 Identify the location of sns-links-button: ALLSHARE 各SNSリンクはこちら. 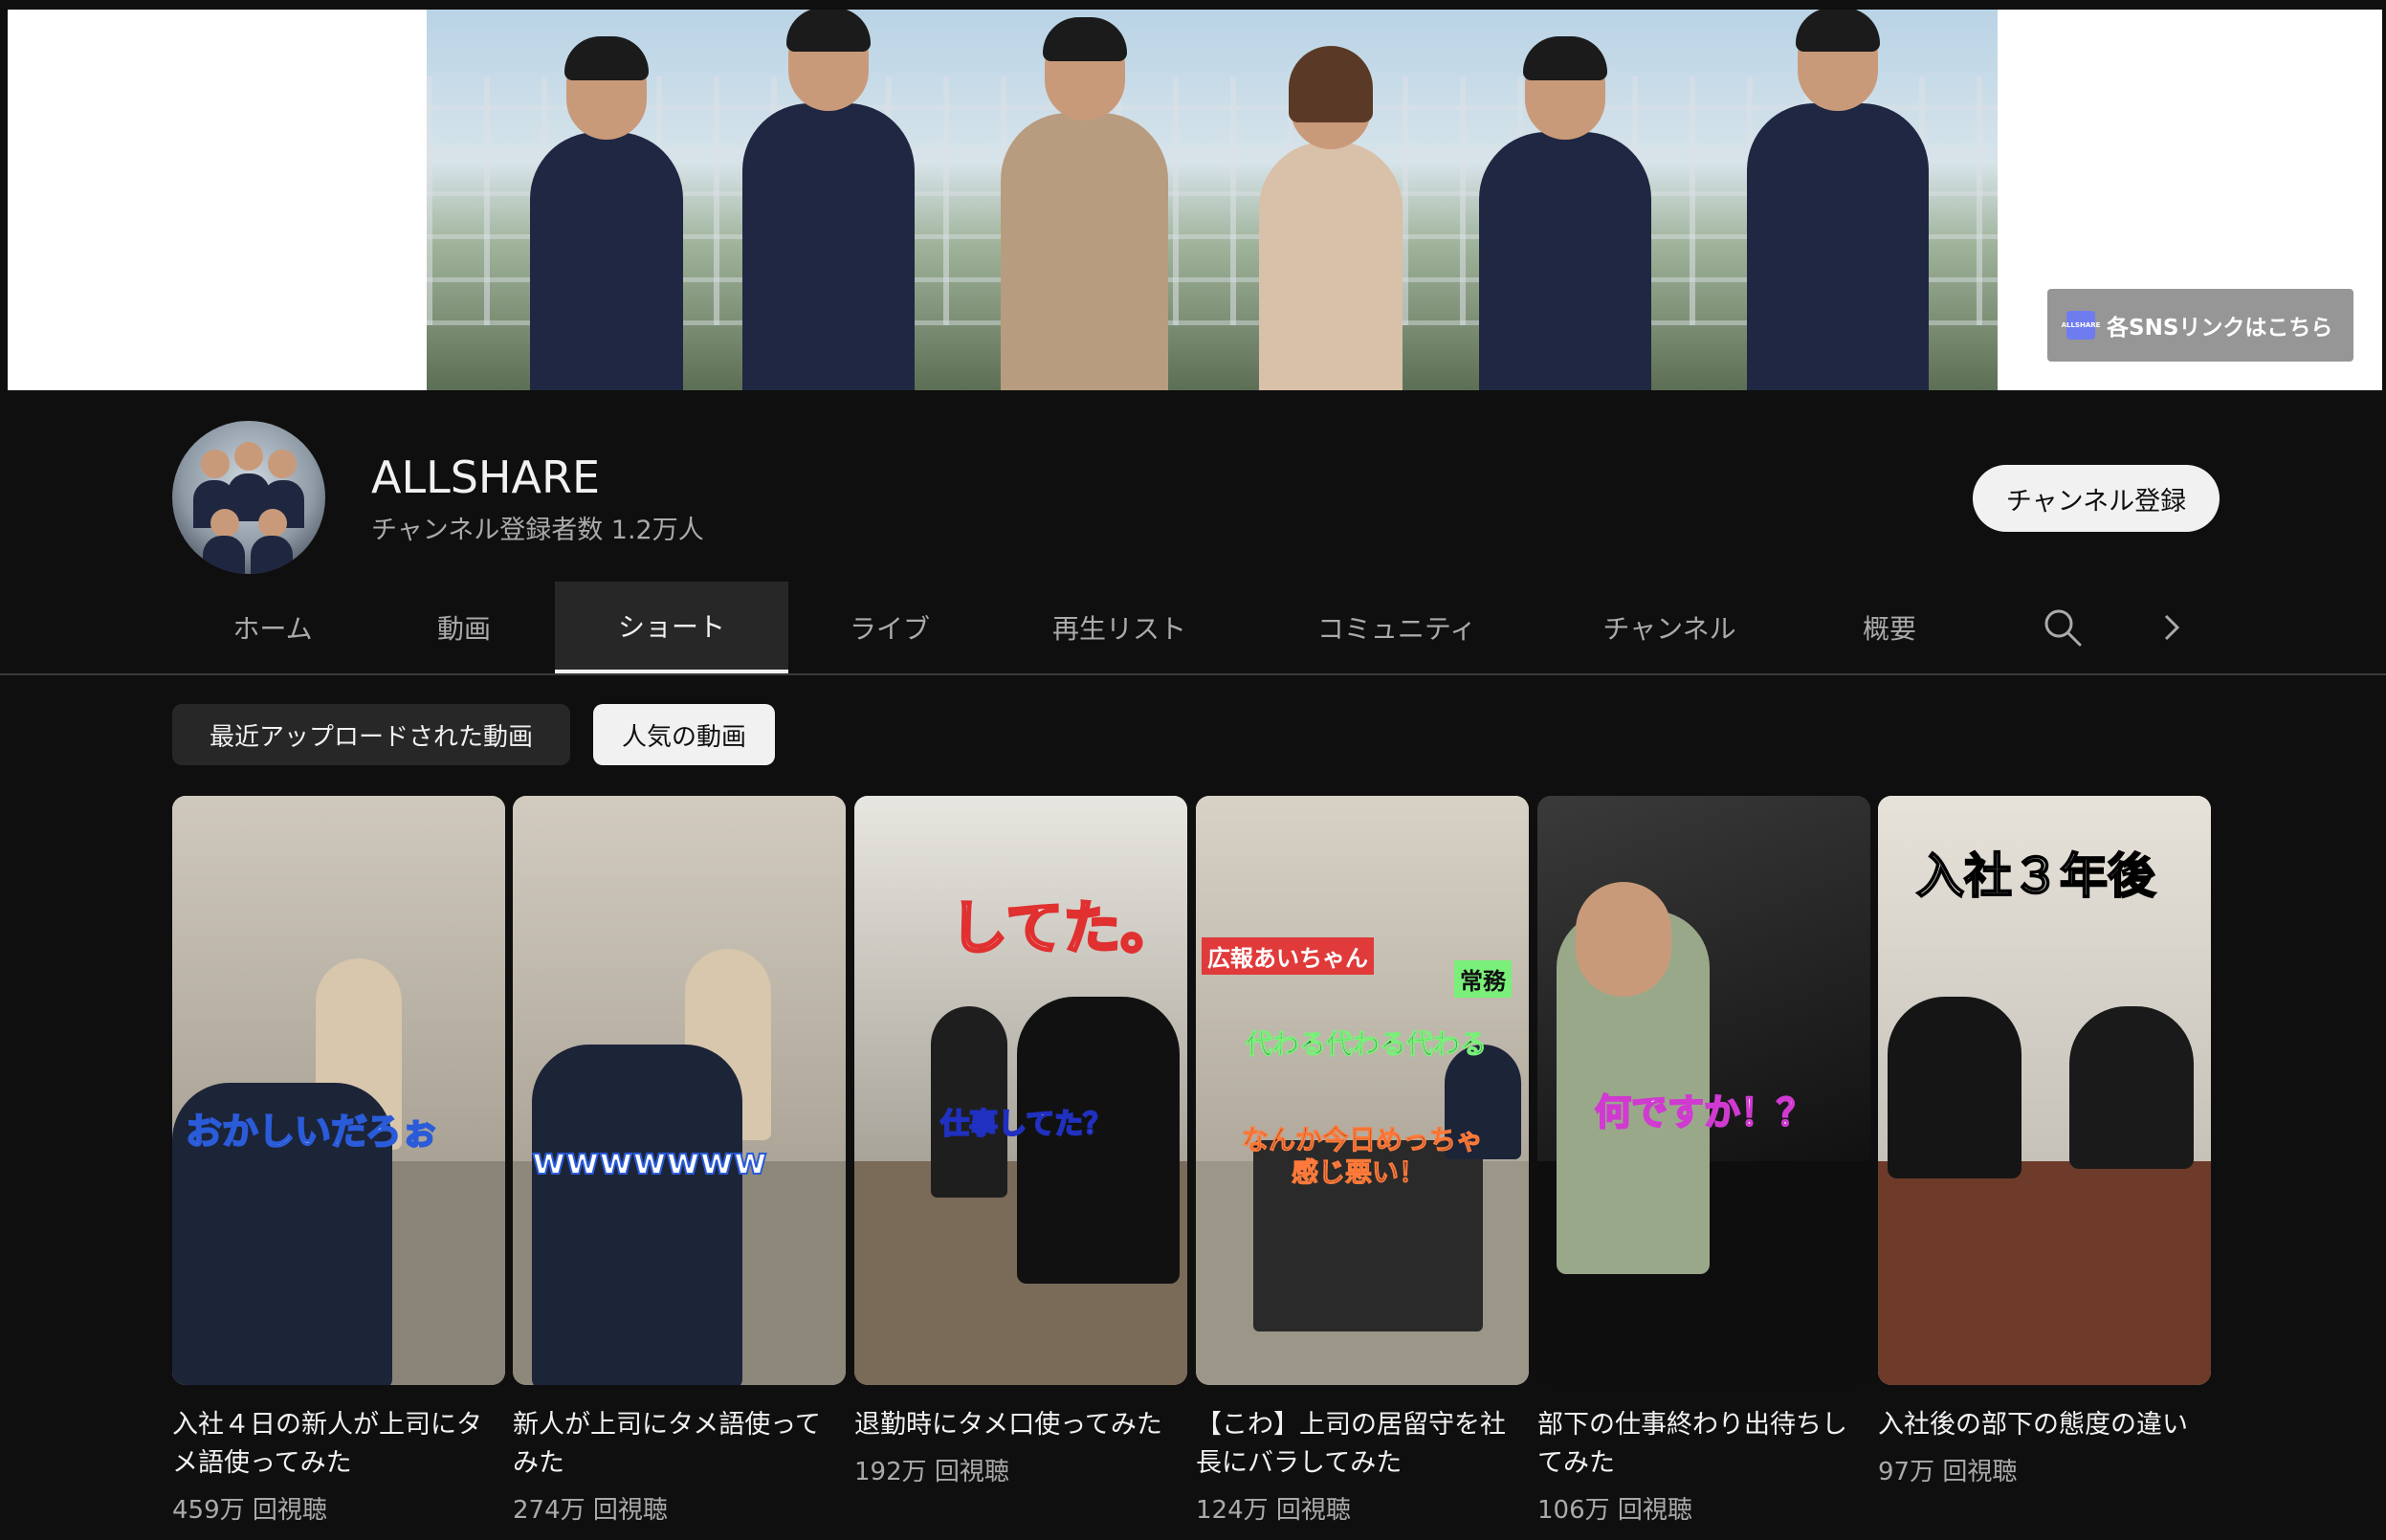
(2200, 325).